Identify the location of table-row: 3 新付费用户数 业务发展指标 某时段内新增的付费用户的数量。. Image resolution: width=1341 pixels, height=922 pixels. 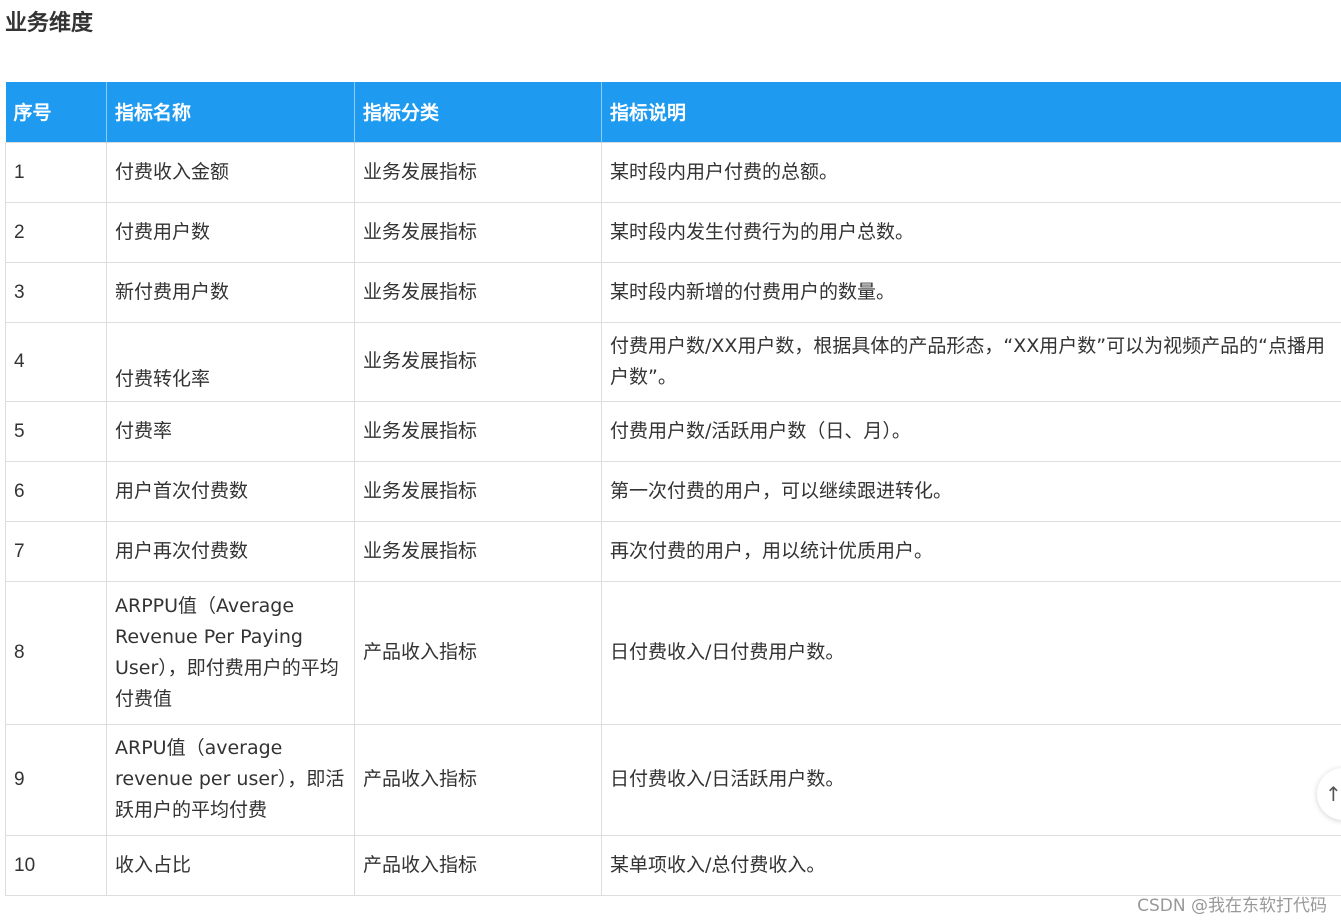
(673, 292).